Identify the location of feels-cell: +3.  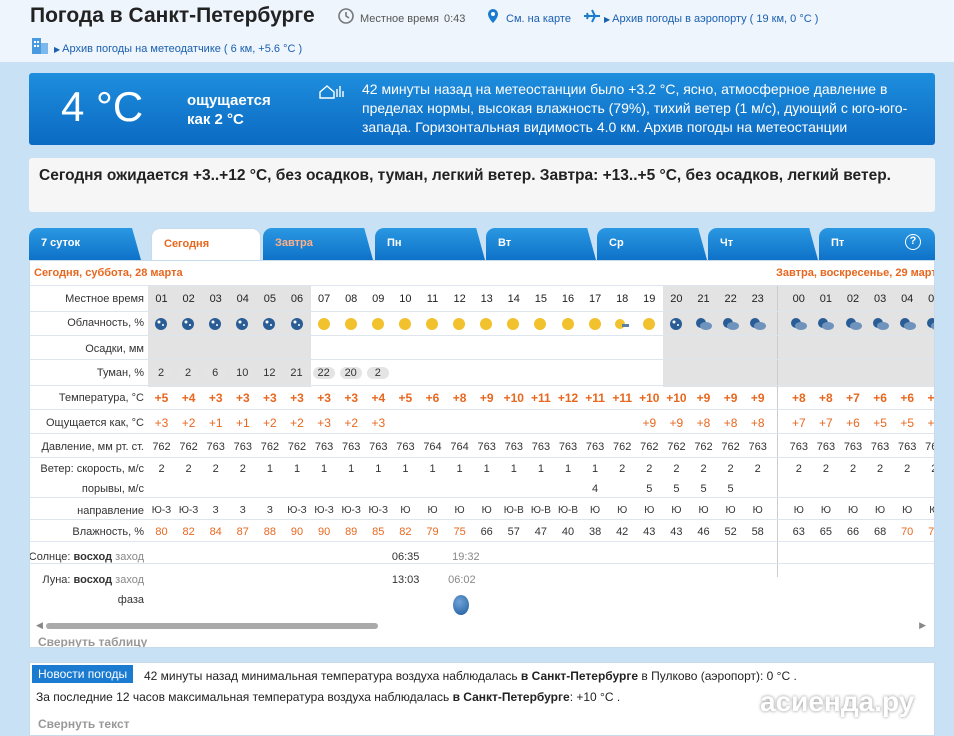
(324, 423).